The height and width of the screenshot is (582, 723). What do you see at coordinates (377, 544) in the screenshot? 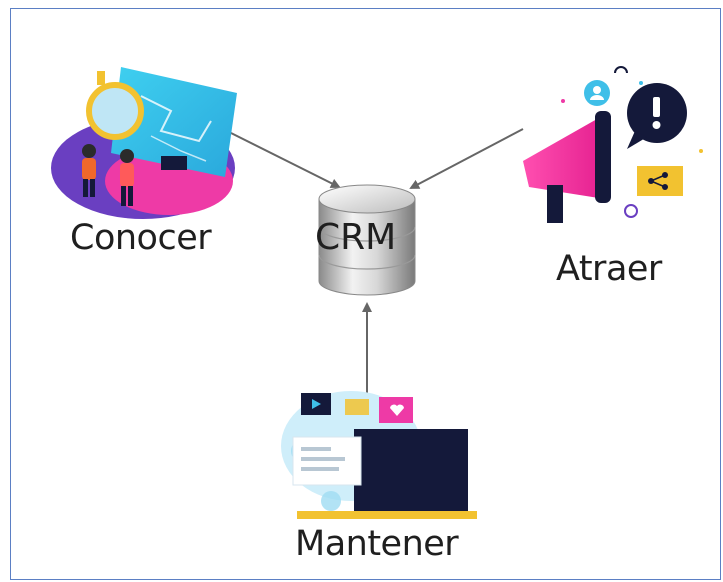
I see `node-label-mantener: Mantener` at bounding box center [377, 544].